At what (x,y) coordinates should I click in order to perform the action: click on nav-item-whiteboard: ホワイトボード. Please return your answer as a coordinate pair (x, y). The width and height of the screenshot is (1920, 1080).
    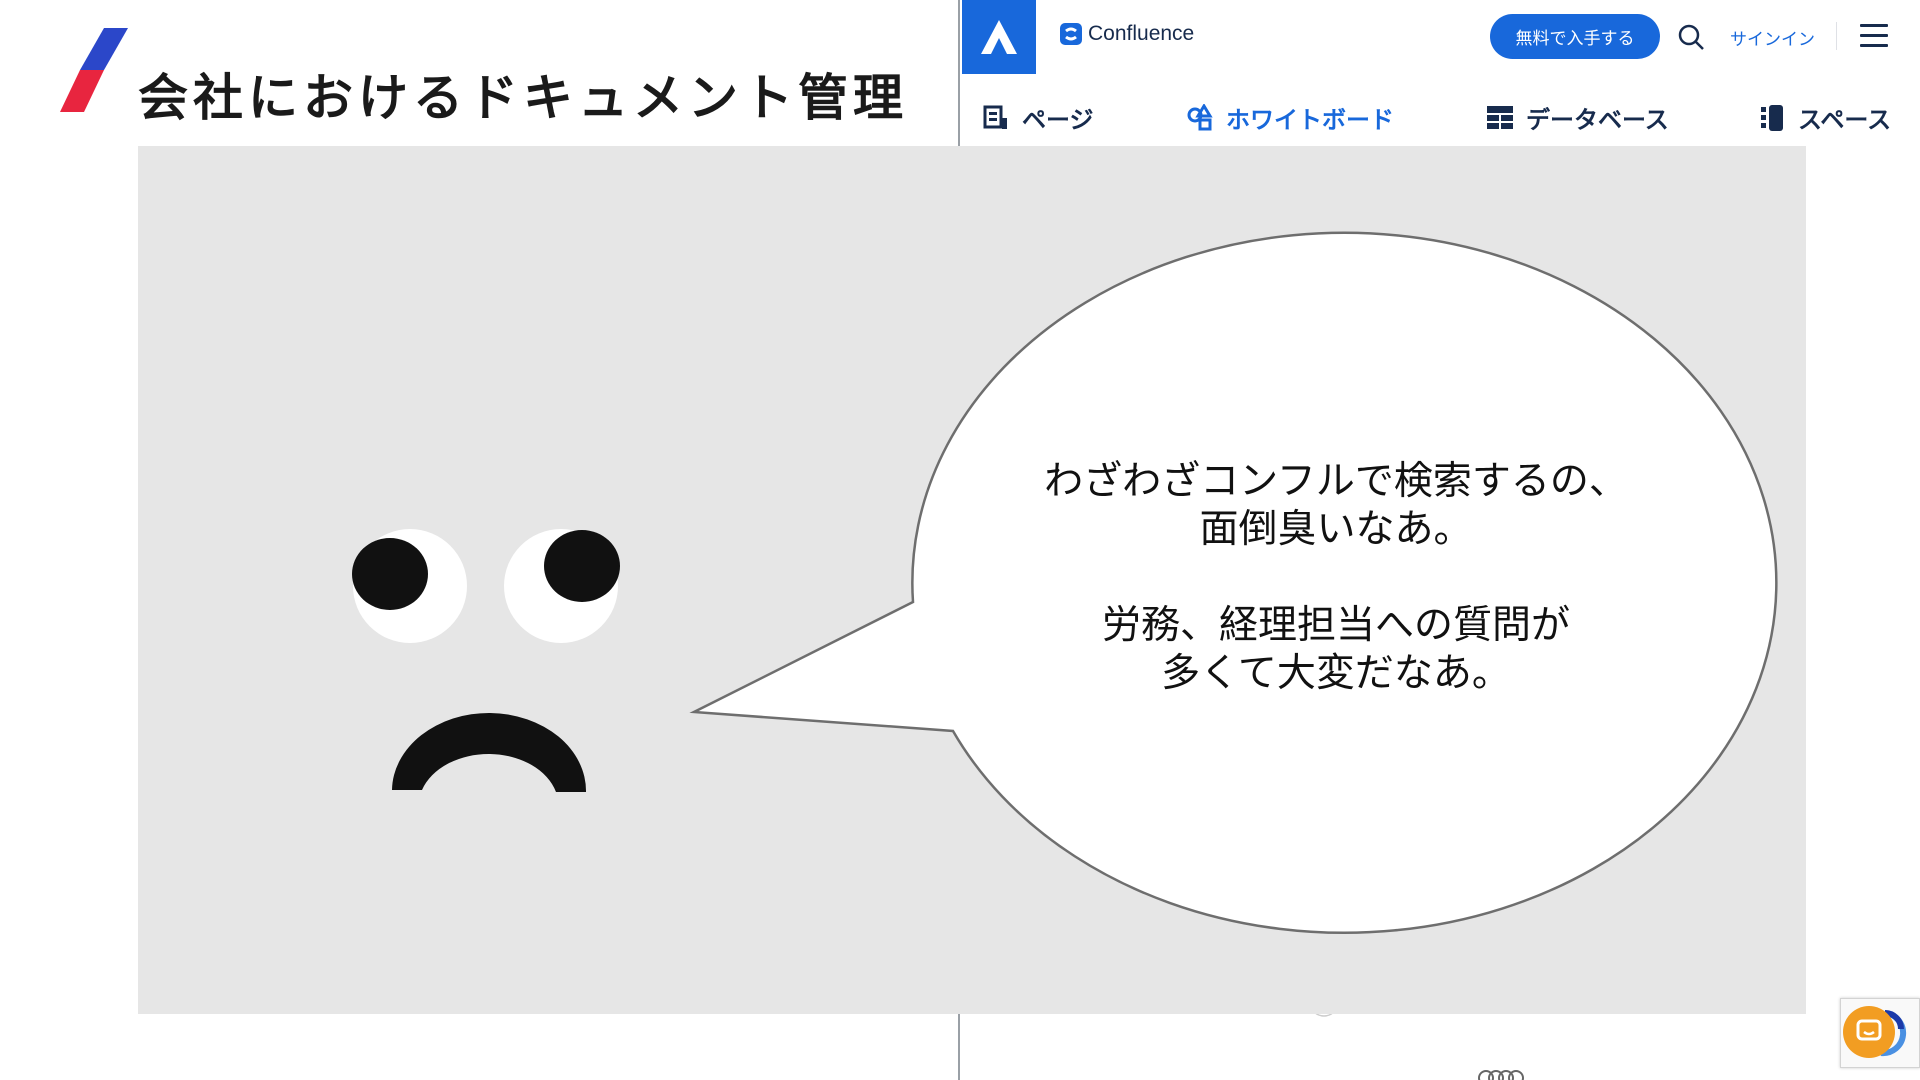
    Looking at the image, I should click on (1290, 117).